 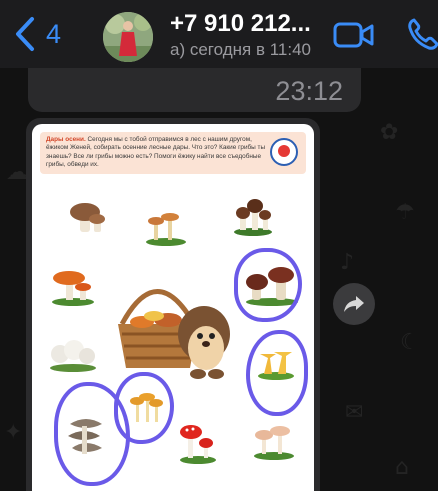 What do you see at coordinates (54, 33) in the screenshot?
I see `unread-count: 4` at bounding box center [54, 33].